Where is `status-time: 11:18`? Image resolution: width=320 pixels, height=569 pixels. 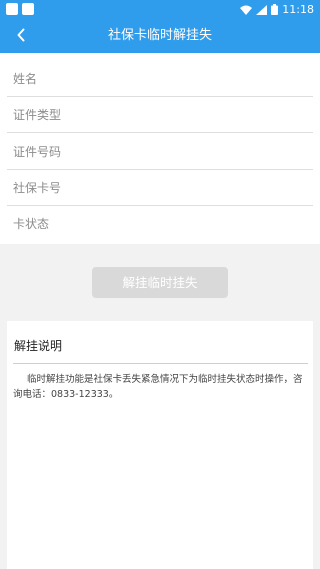 status-time: 11:18 is located at coordinates (298, 9).